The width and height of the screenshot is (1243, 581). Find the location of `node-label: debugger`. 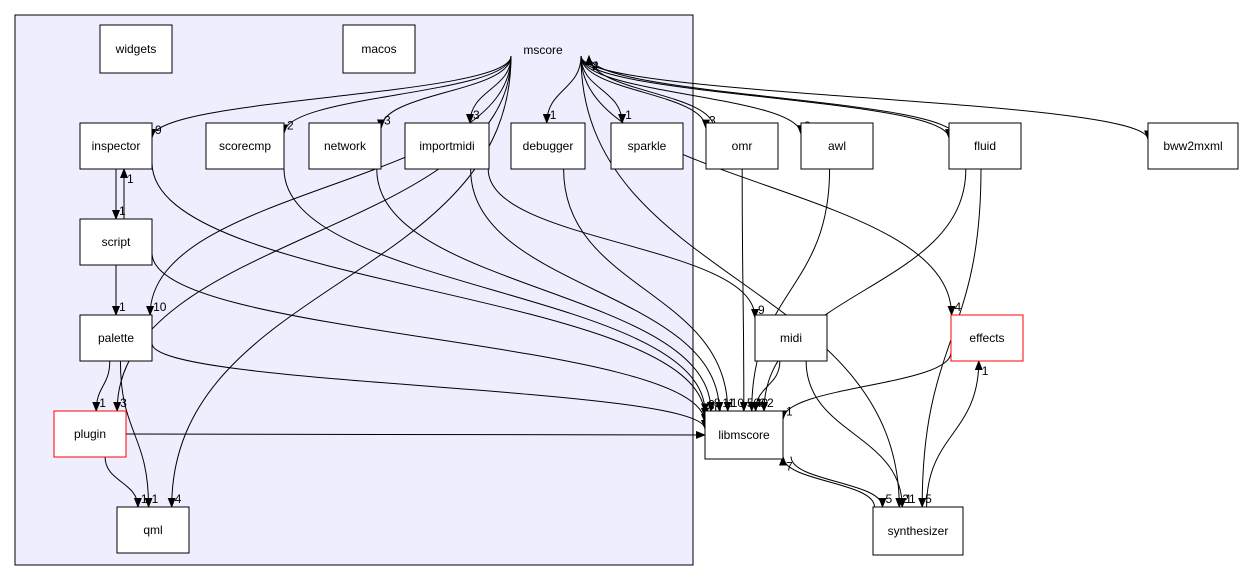

node-label: debugger is located at coordinates (548, 146).